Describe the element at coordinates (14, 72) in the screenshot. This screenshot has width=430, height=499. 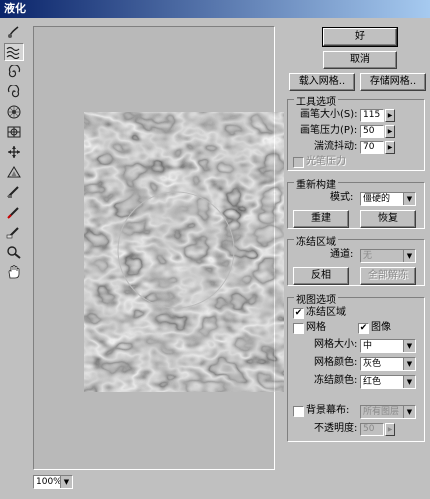
I see `twirl-clockwise-icon` at that location.